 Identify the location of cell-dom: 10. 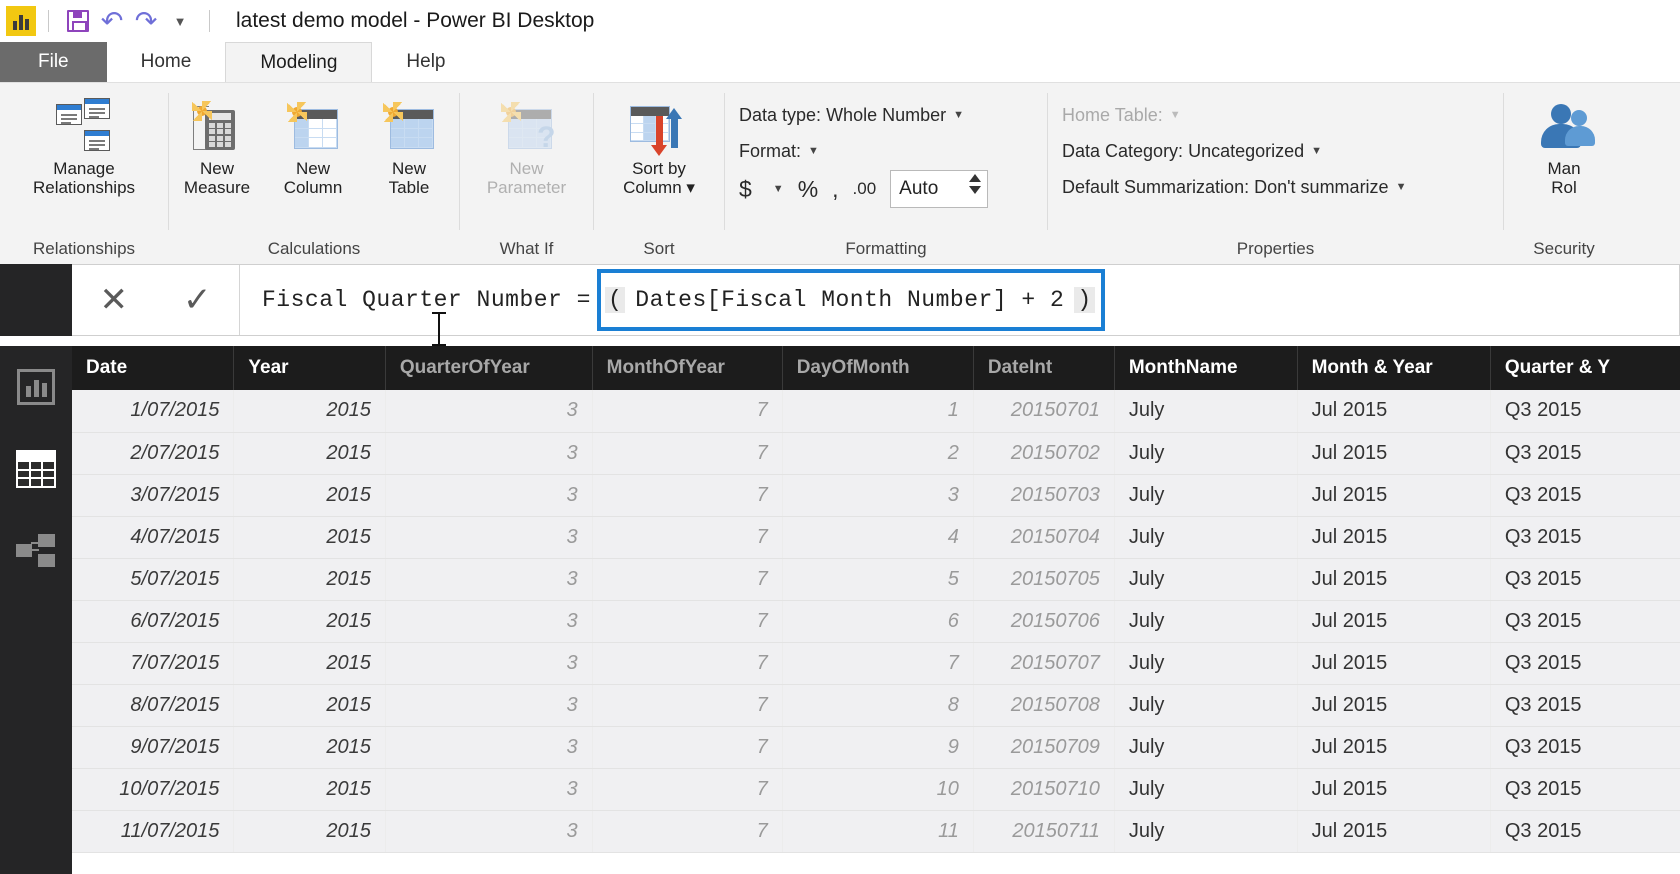
(878, 789).